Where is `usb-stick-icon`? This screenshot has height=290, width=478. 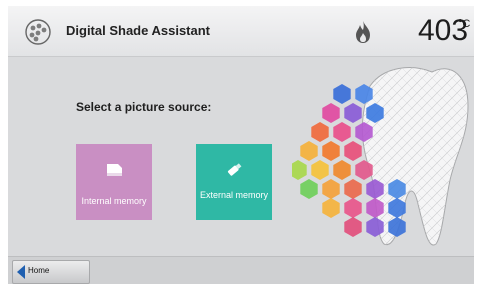
usb-stick-icon is located at coordinates (234, 169).